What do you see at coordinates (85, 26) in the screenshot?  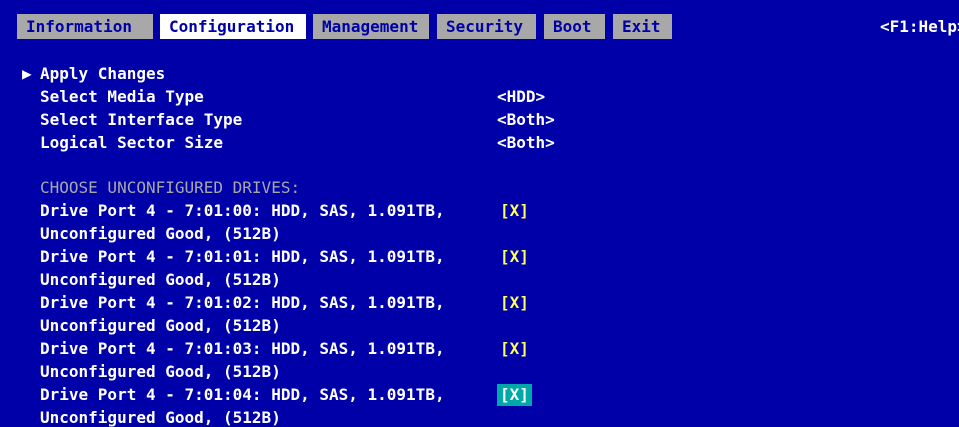 I see `tab-information: Information` at bounding box center [85, 26].